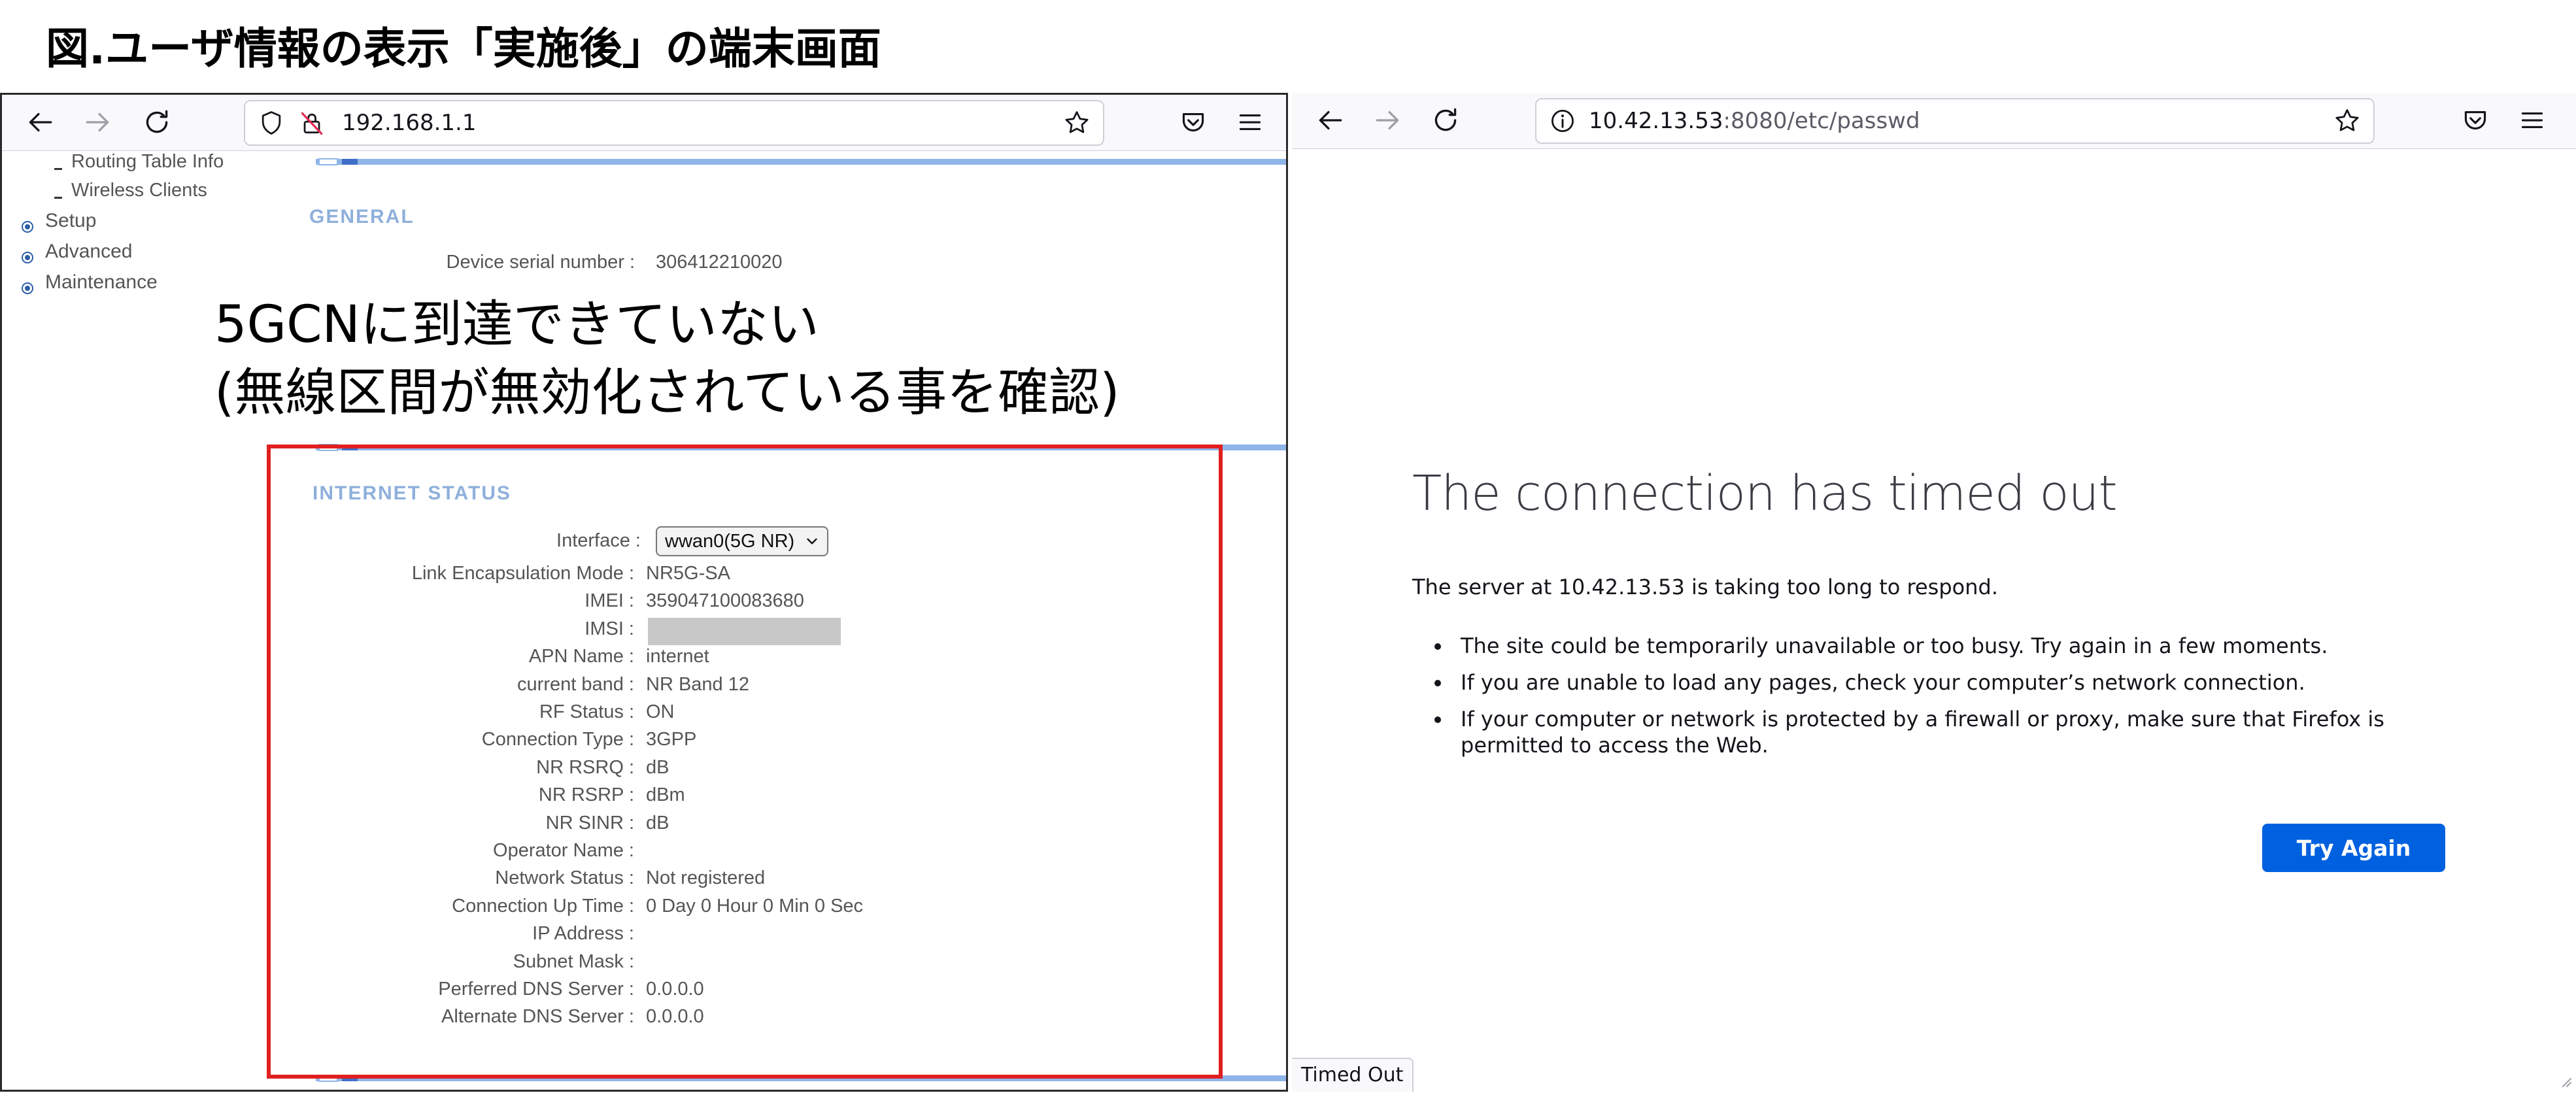  I want to click on status-row-label: IMSI :, so click(609, 628).